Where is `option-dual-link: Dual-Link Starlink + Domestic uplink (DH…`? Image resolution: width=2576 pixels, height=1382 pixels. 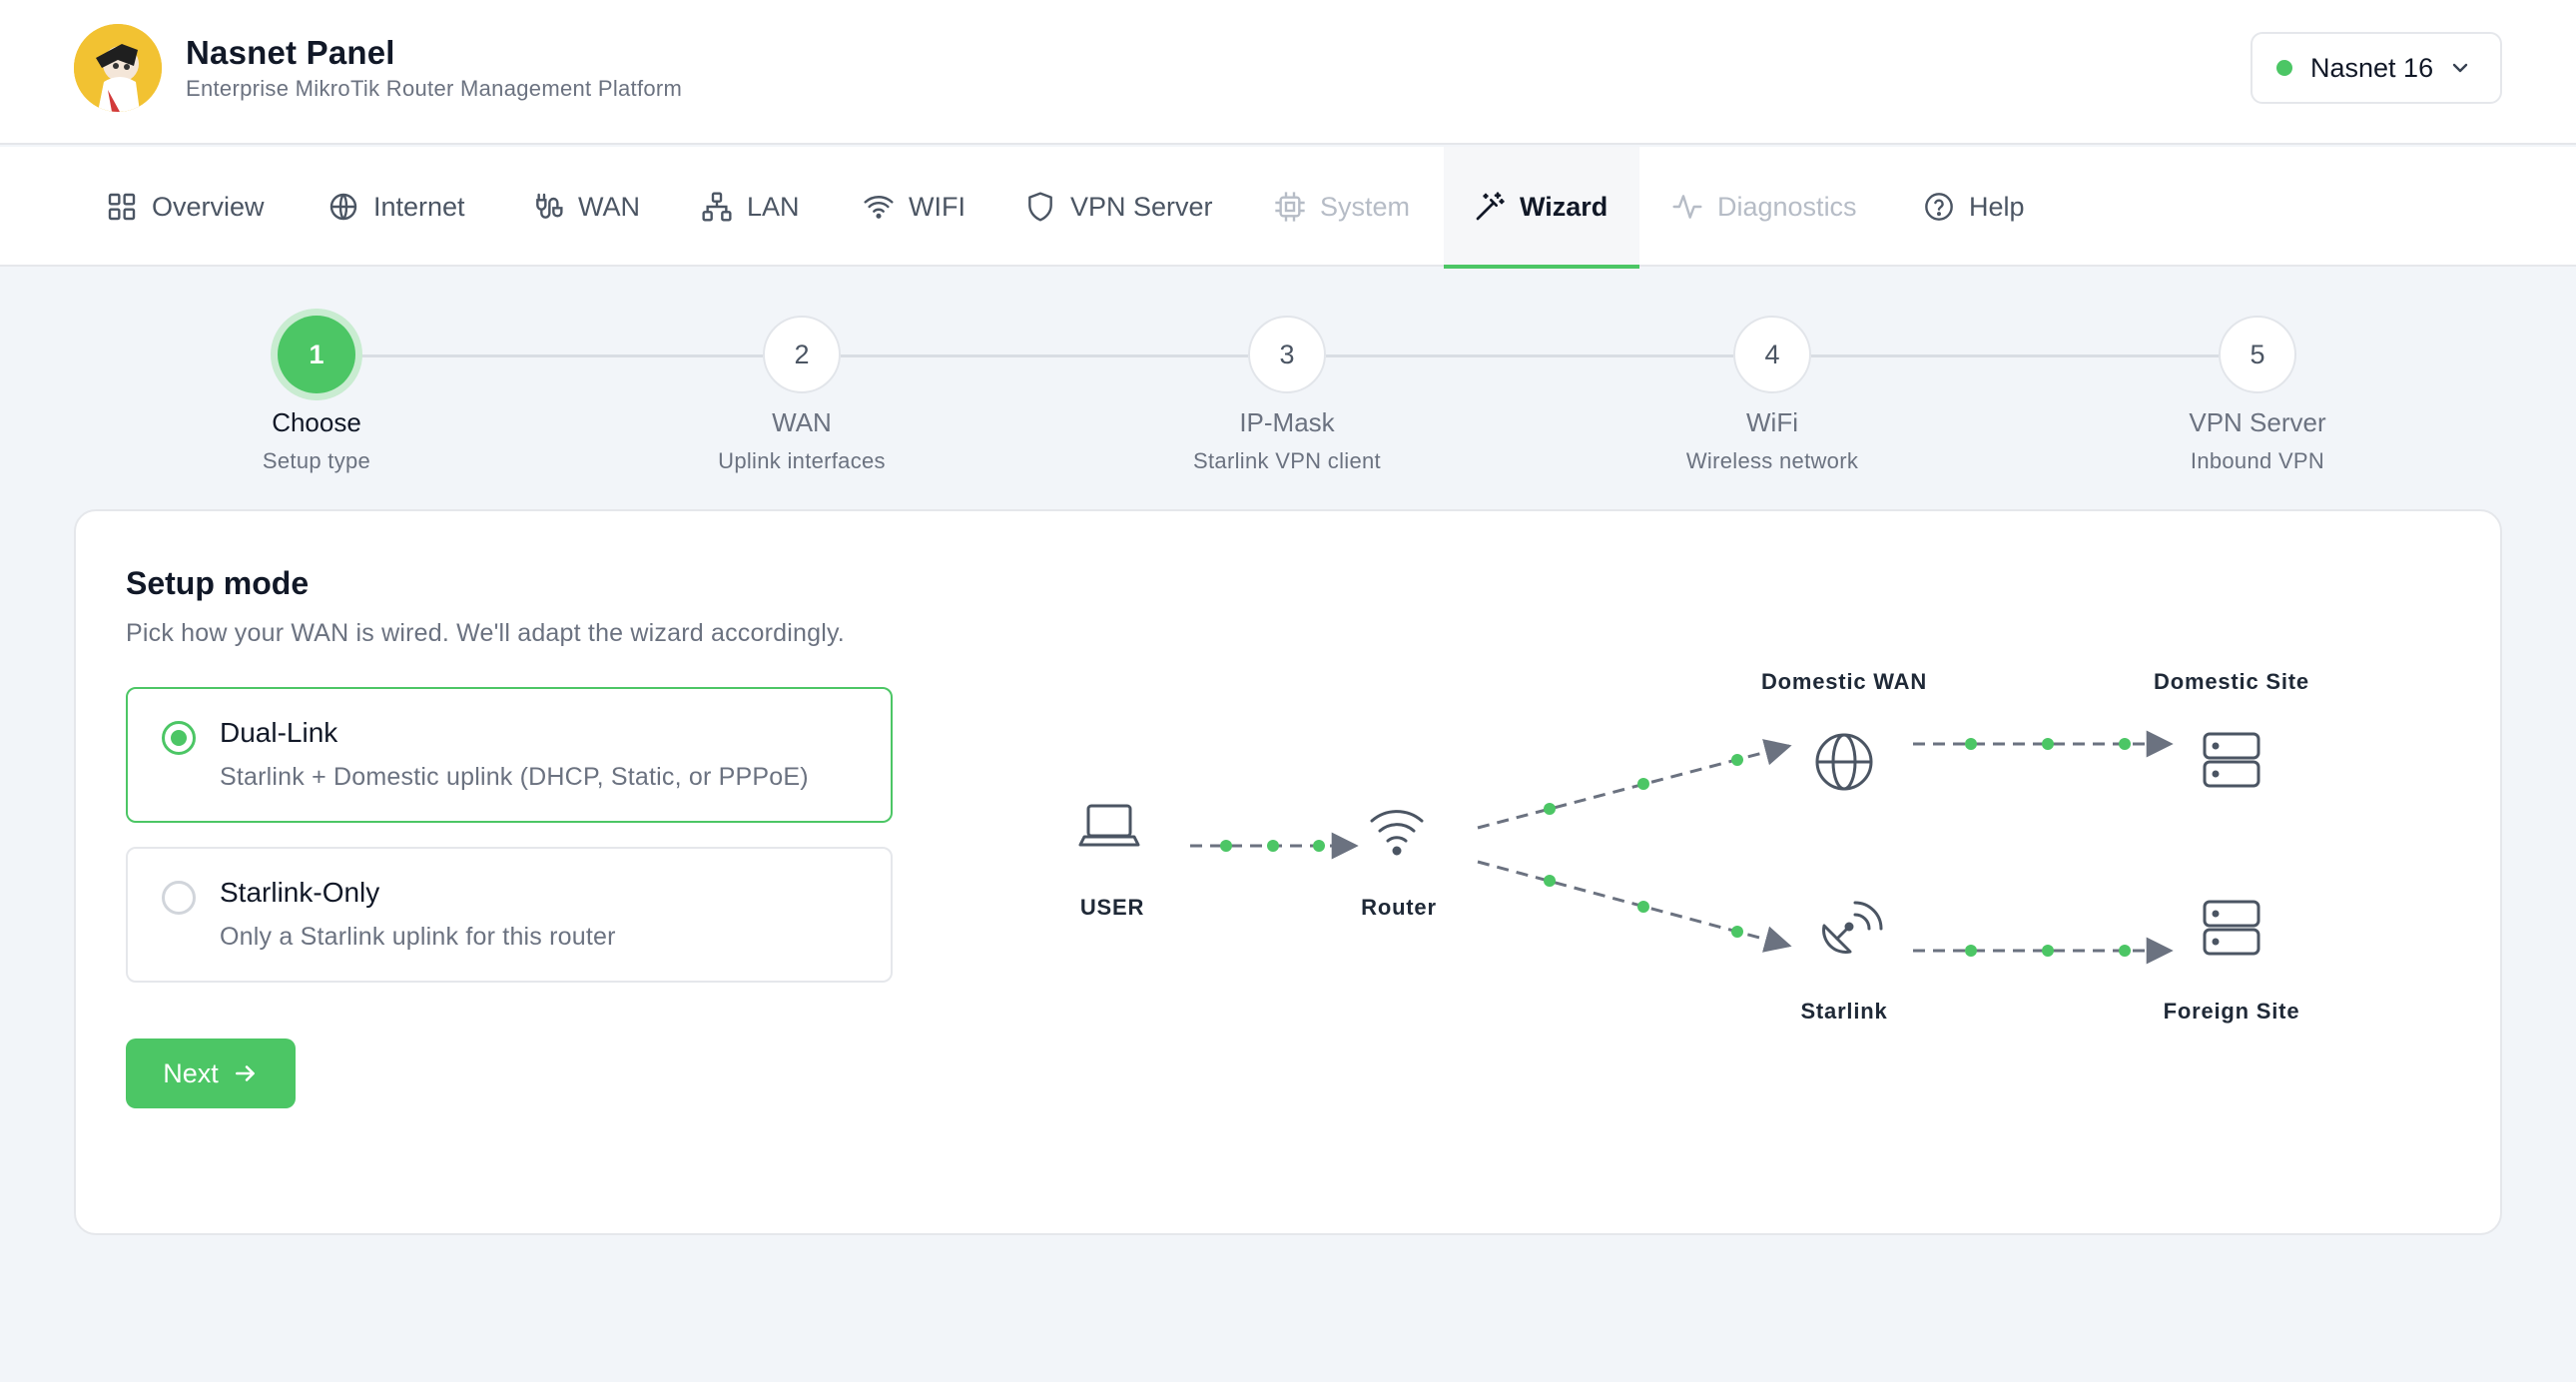
option-dual-link: Dual-Link Starlink + Domestic uplink (DH… is located at coordinates (509, 755).